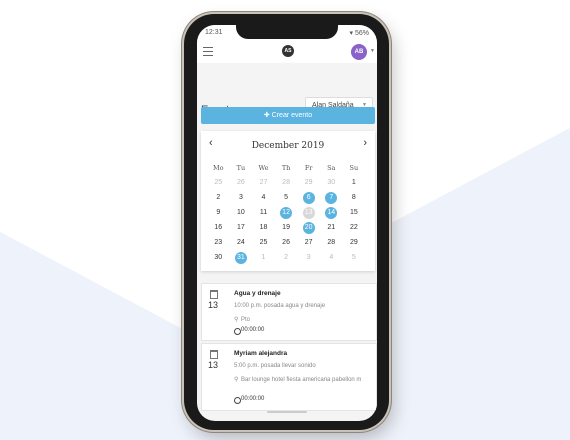 This screenshot has height=440, width=570. I want to click on calendar-day: 24, so click(241, 243).